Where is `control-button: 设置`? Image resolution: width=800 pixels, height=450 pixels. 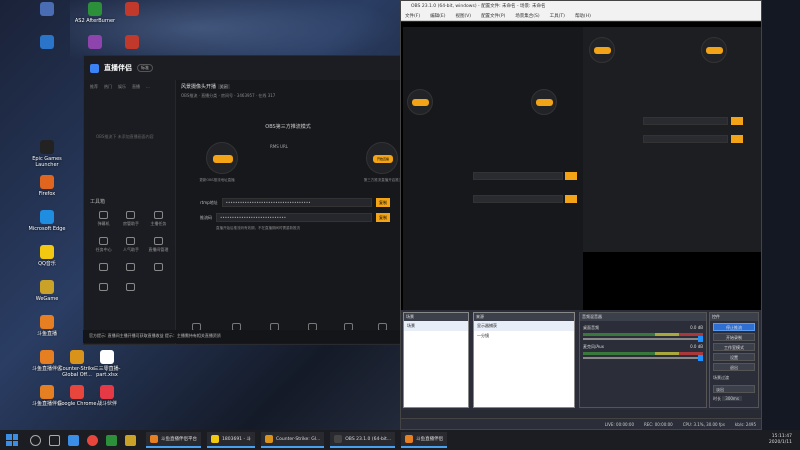
control-button: 设置 is located at coordinates (734, 357).